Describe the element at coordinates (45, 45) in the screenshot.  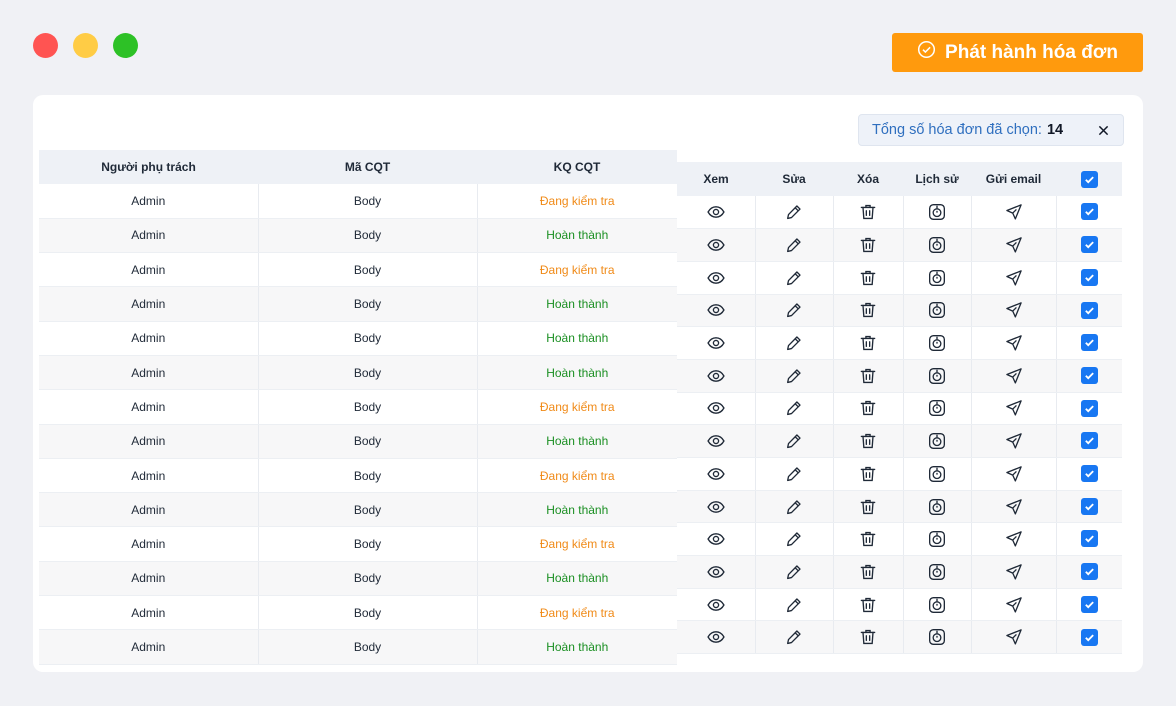
I see `close-window-button` at that location.